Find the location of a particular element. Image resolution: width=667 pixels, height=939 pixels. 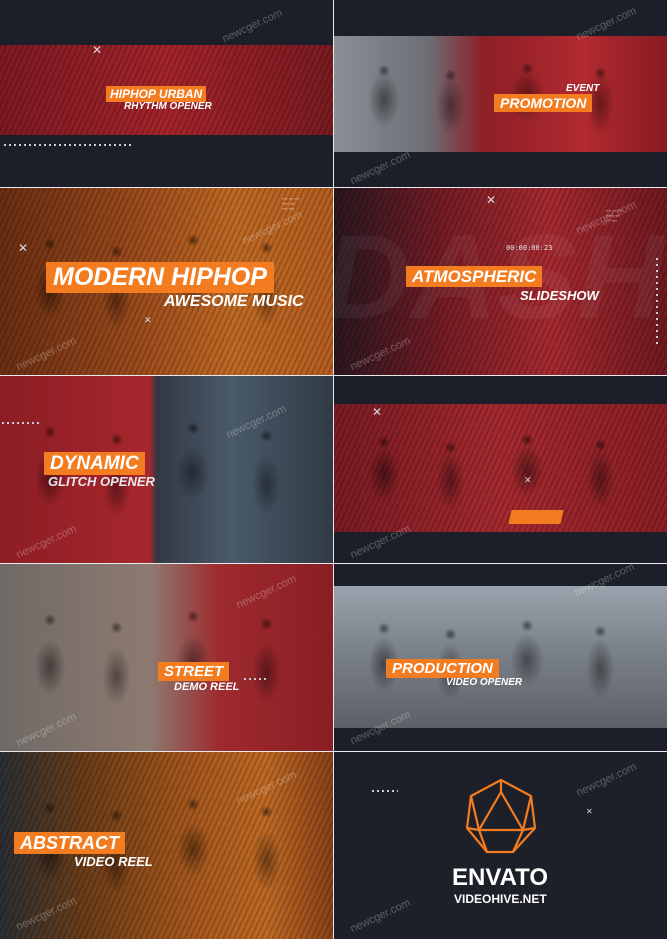

tile-red-transition: ✕ ✕ newcger.com is located at coordinates (500, 469).